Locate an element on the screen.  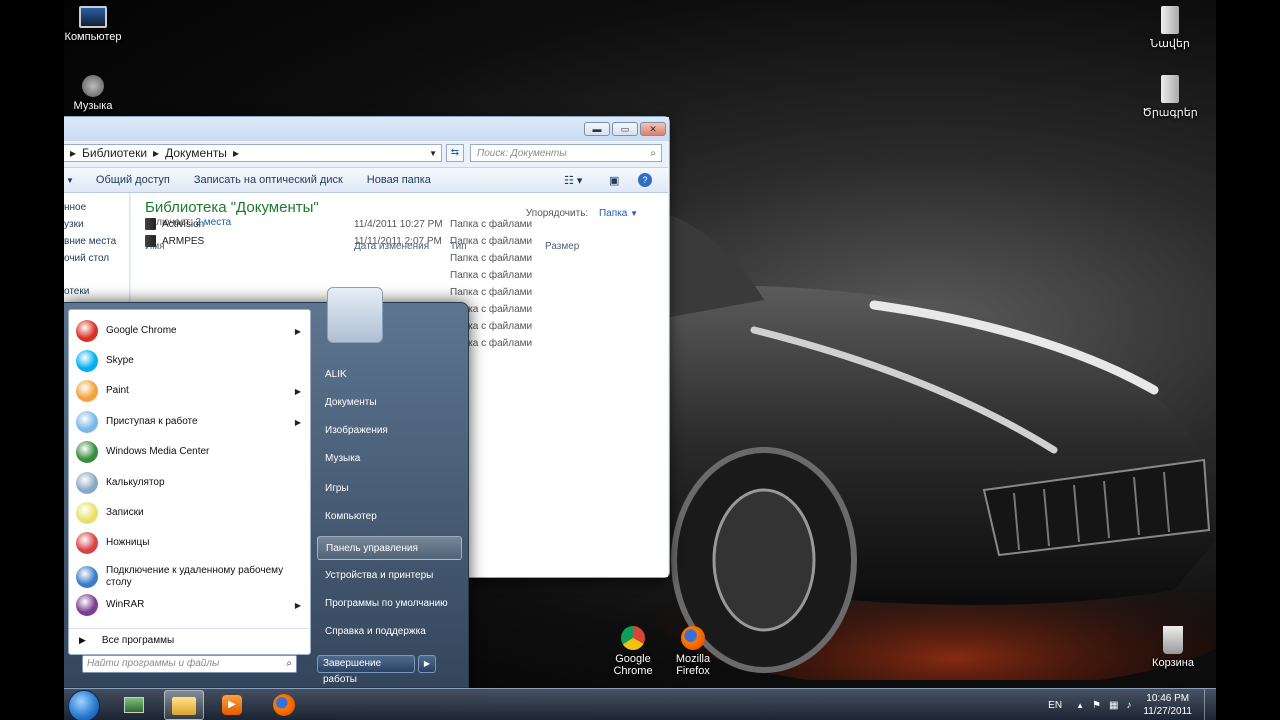
submenu-arrow-icon: ▶ is located at coordinates (297, 391).